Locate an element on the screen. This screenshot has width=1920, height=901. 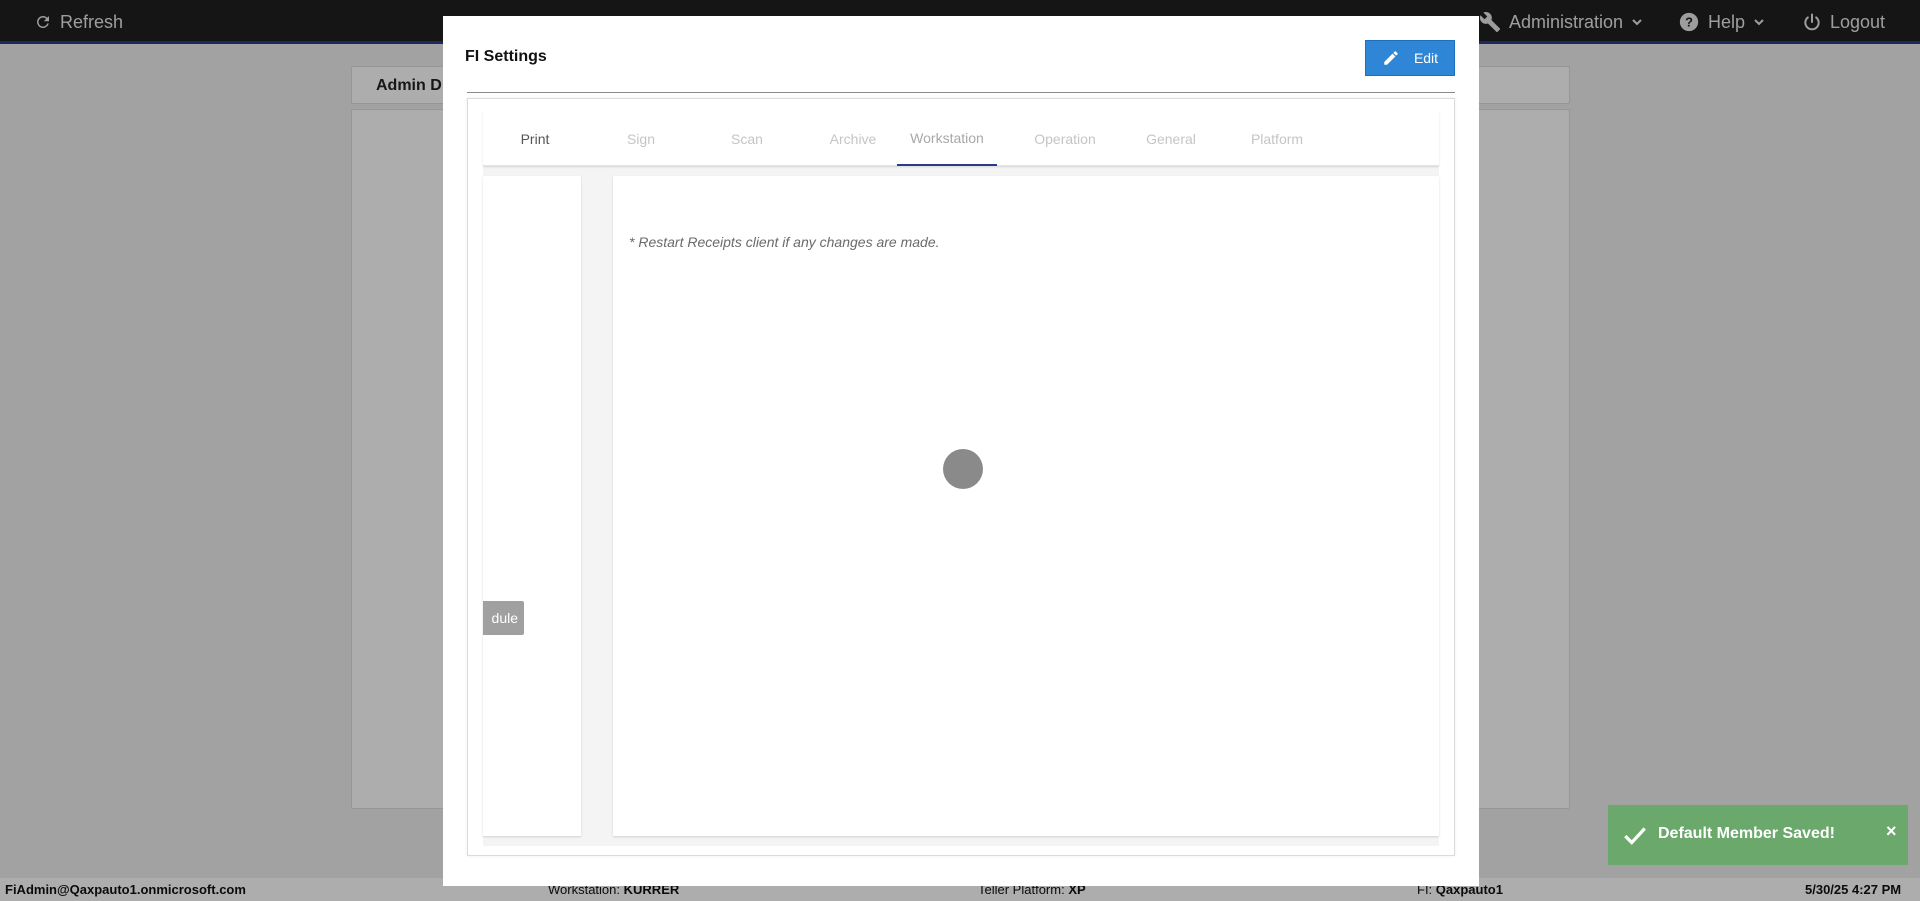
edit-button: Edit is located at coordinates (1410, 58).